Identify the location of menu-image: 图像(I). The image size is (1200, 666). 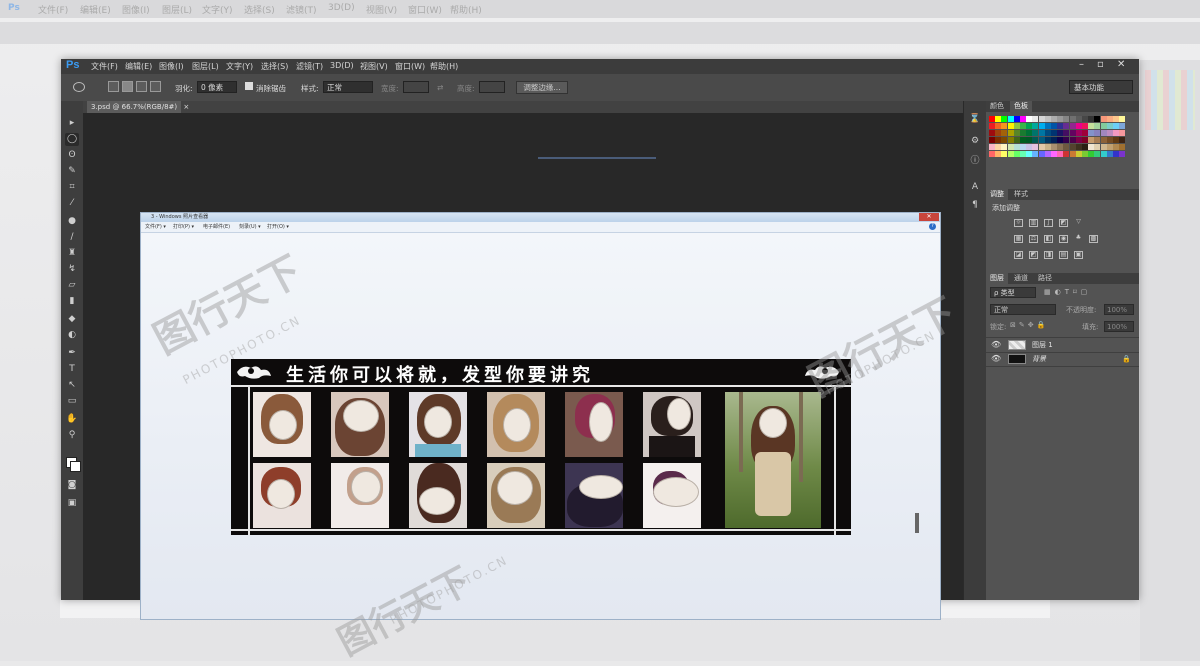
(171, 66).